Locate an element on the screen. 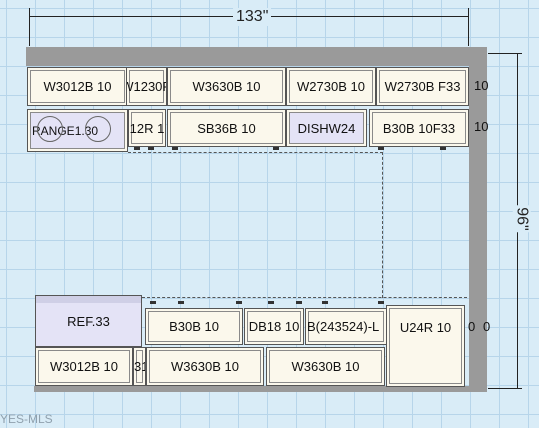  cabinet-b30b: B30B 10F33 is located at coordinates (419, 128).